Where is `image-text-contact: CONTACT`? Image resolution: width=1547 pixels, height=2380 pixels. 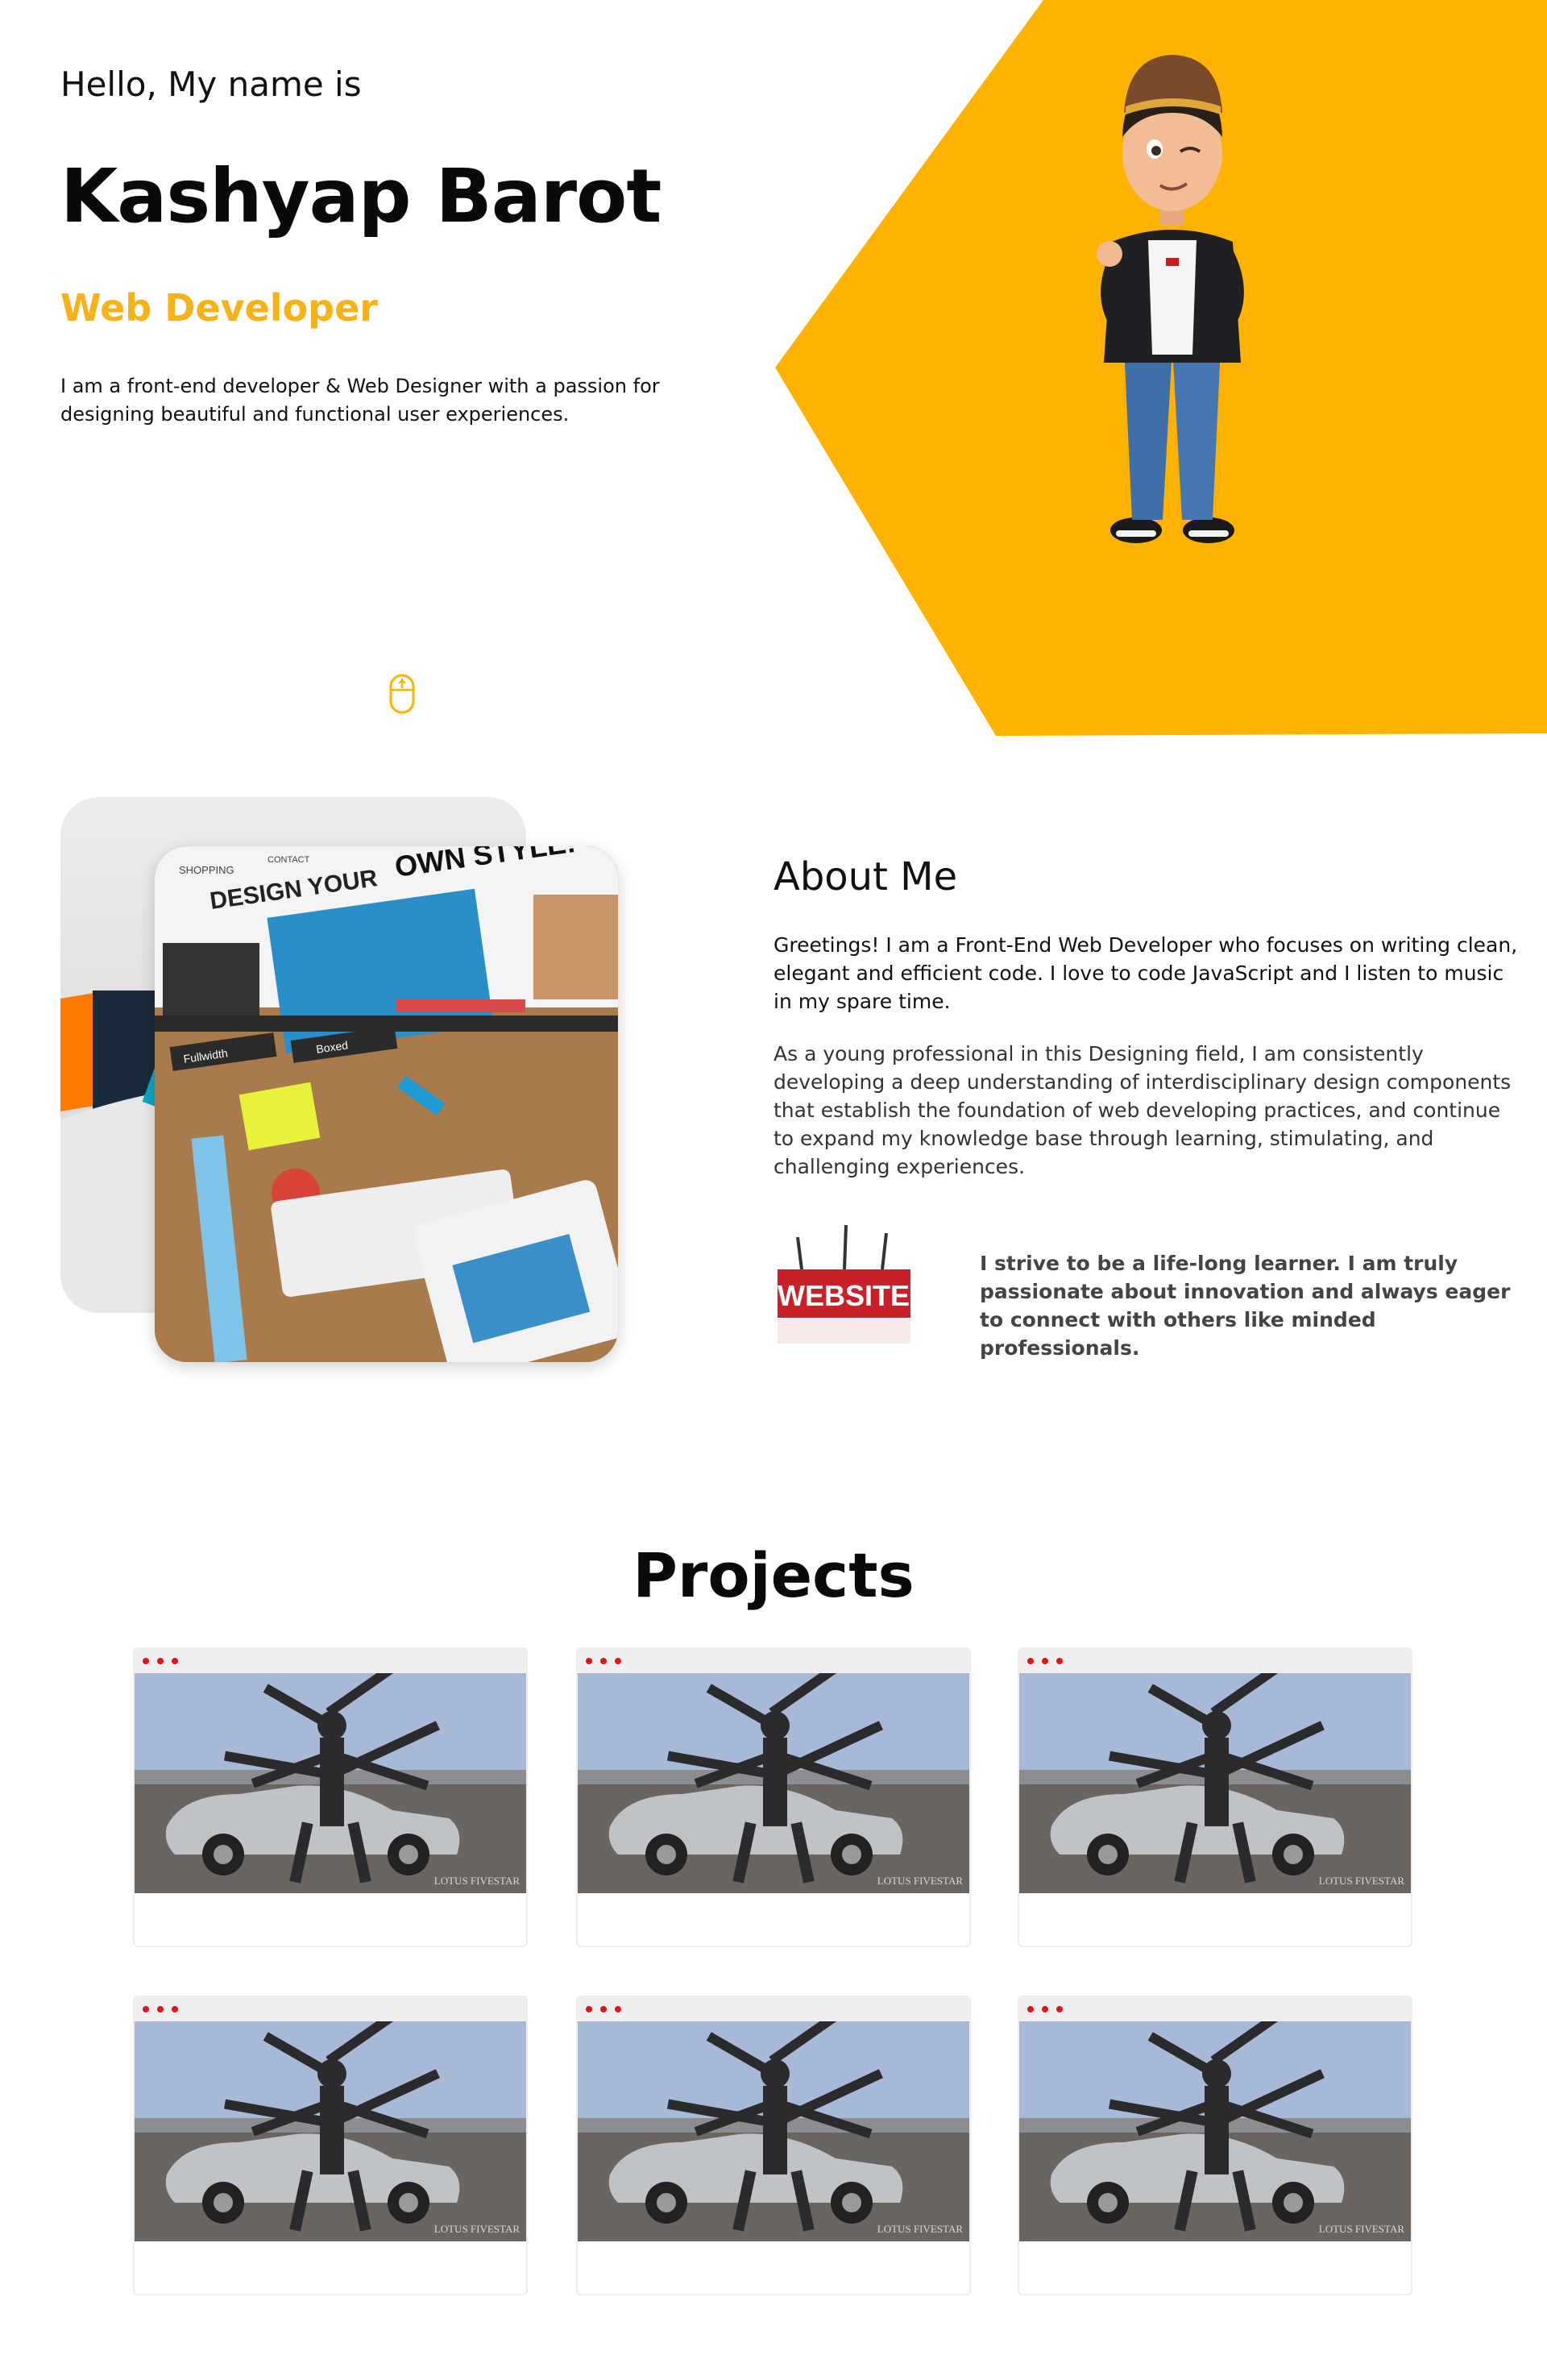 image-text-contact: CONTACT is located at coordinates (289, 860).